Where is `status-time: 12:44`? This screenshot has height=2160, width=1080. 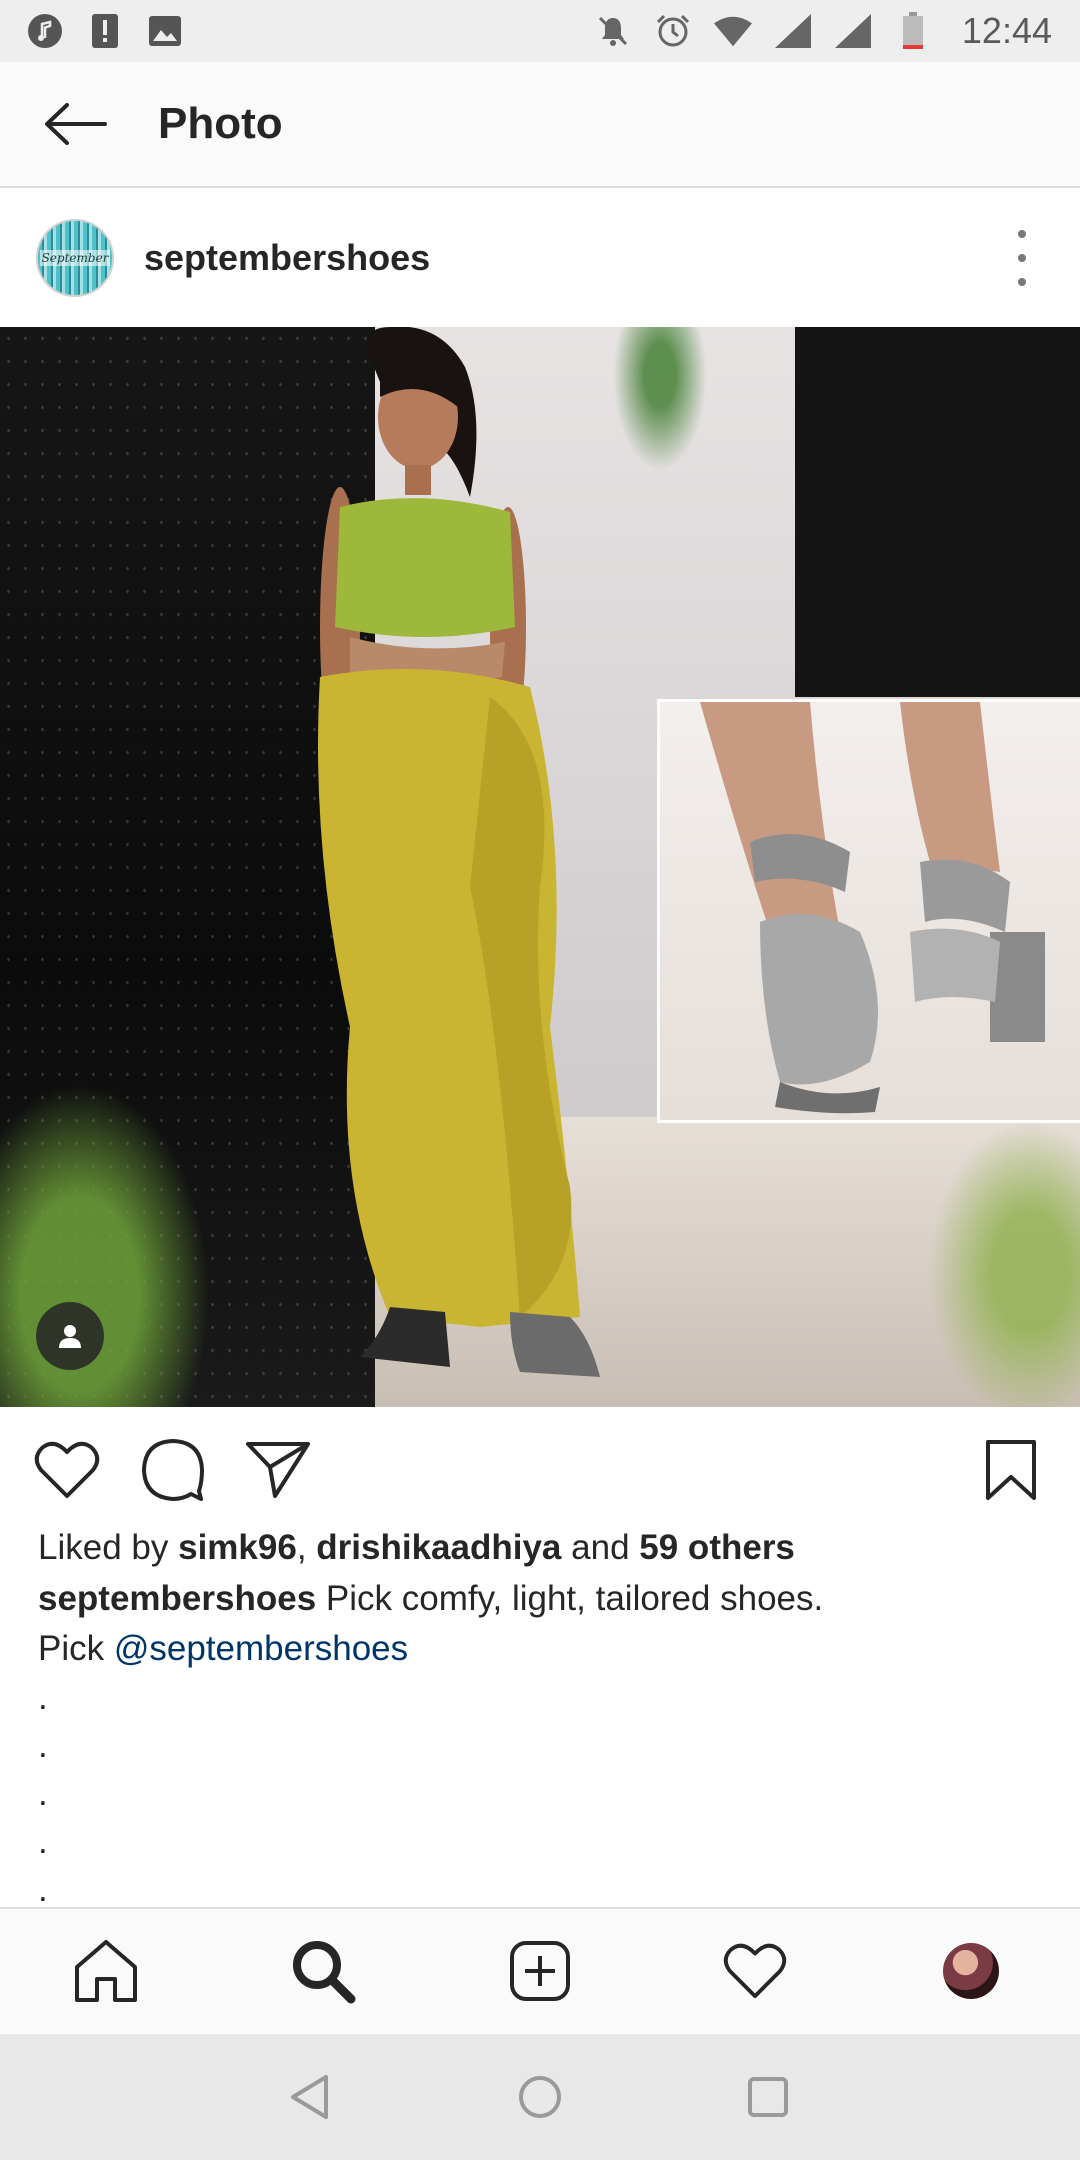
status-time: 12:44 is located at coordinates (1006, 30).